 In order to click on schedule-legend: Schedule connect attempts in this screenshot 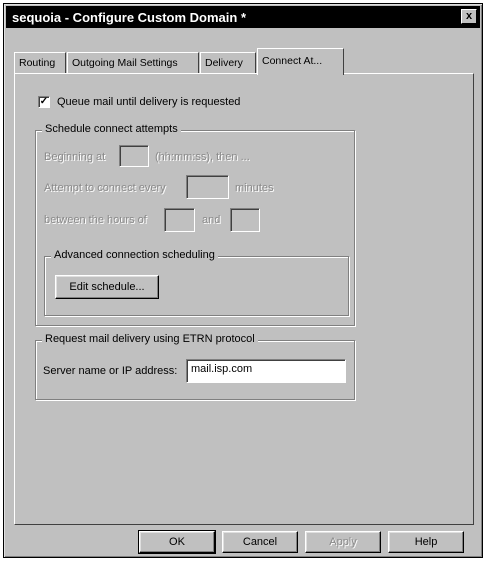, I will do `click(111, 129)`.